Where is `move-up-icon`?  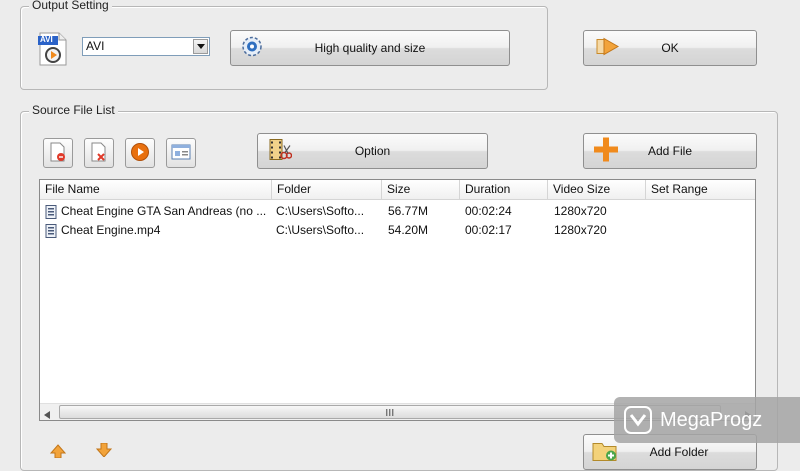
move-up-icon is located at coordinates (58, 452).